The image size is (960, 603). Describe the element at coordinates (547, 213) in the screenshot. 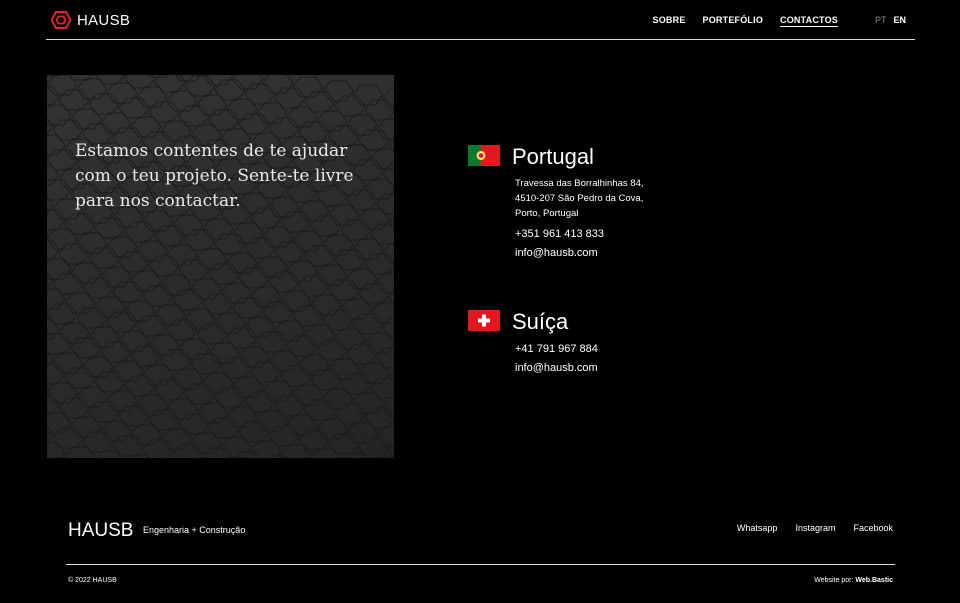

I see `address-line: Porto, Portugal` at that location.